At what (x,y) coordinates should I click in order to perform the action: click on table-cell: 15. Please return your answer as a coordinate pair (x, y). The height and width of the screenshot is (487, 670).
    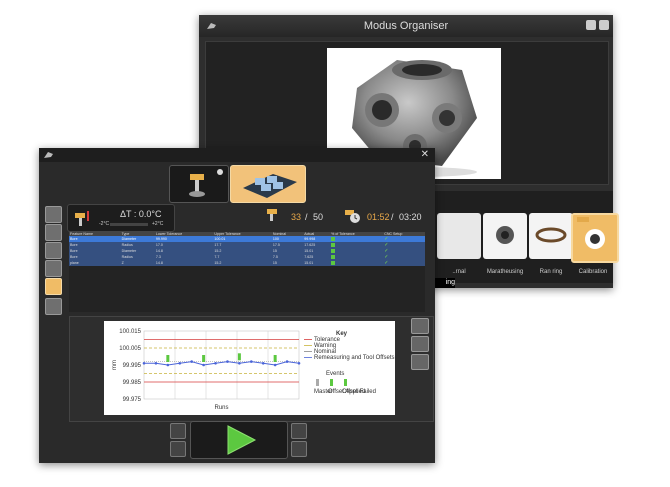
    Looking at the image, I should click on (287, 263).